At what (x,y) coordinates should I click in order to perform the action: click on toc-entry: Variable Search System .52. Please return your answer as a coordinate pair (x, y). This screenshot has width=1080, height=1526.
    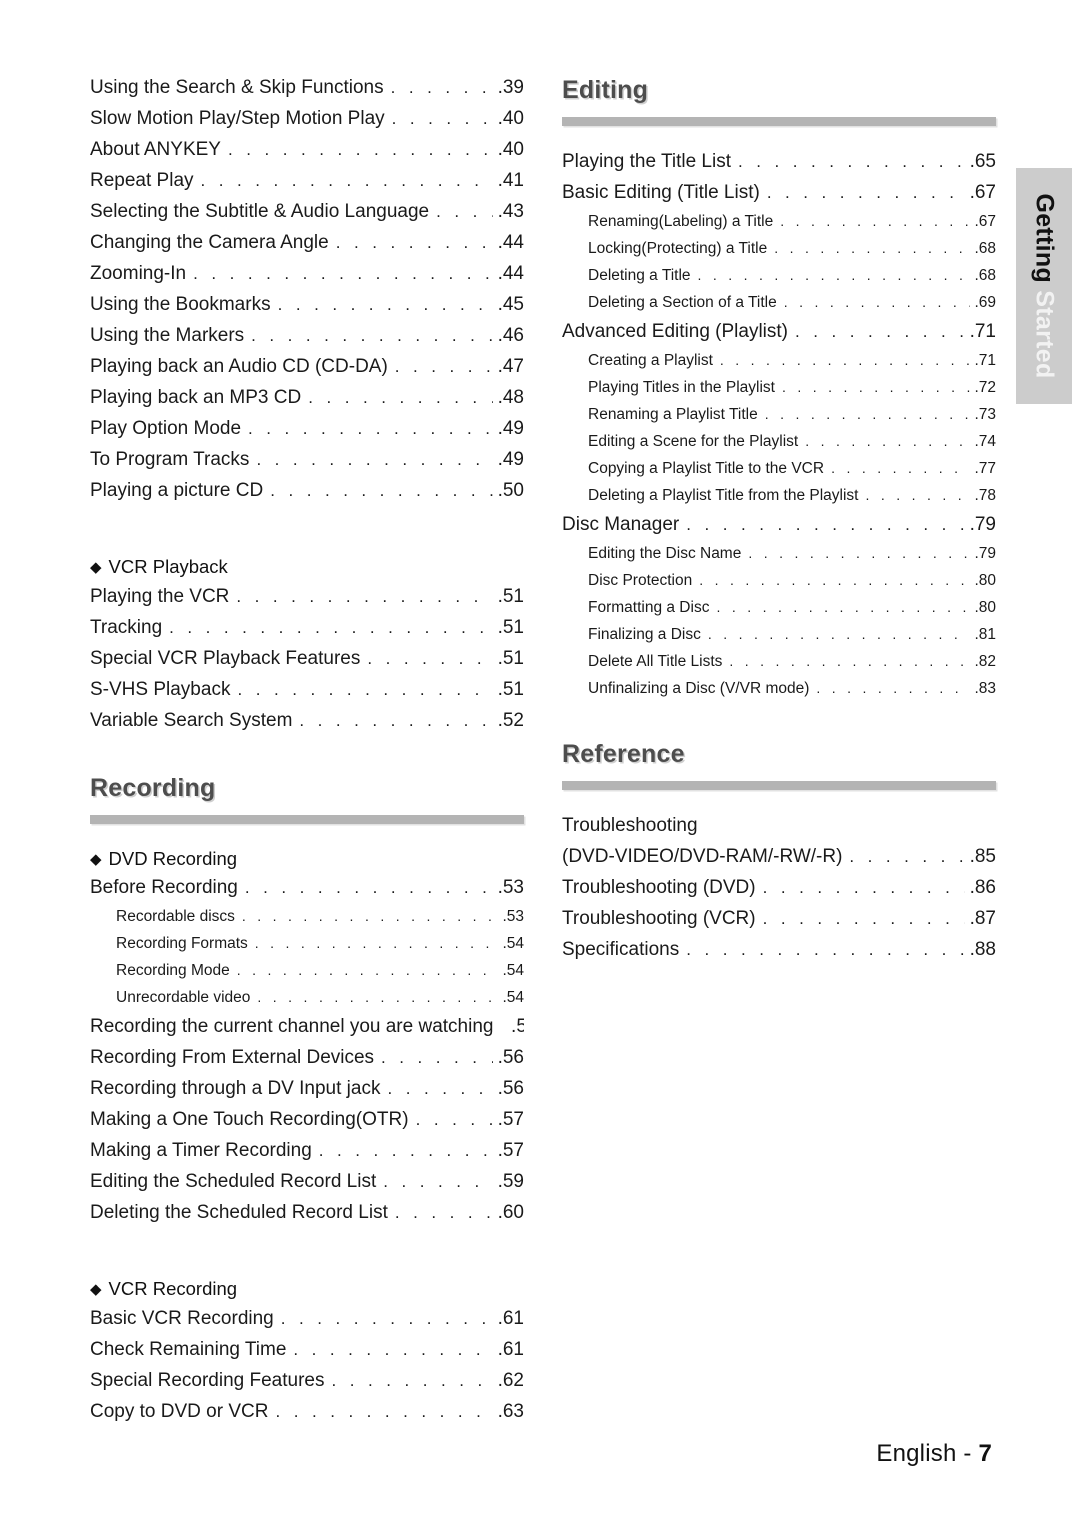
    Looking at the image, I should click on (307, 726).